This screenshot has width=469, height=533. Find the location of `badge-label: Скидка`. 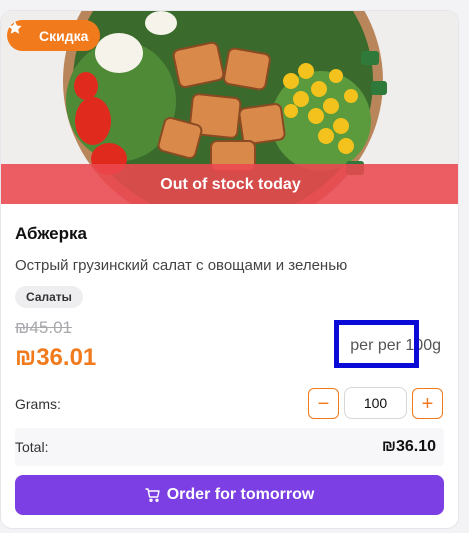

badge-label: Скидка is located at coordinates (64, 35).